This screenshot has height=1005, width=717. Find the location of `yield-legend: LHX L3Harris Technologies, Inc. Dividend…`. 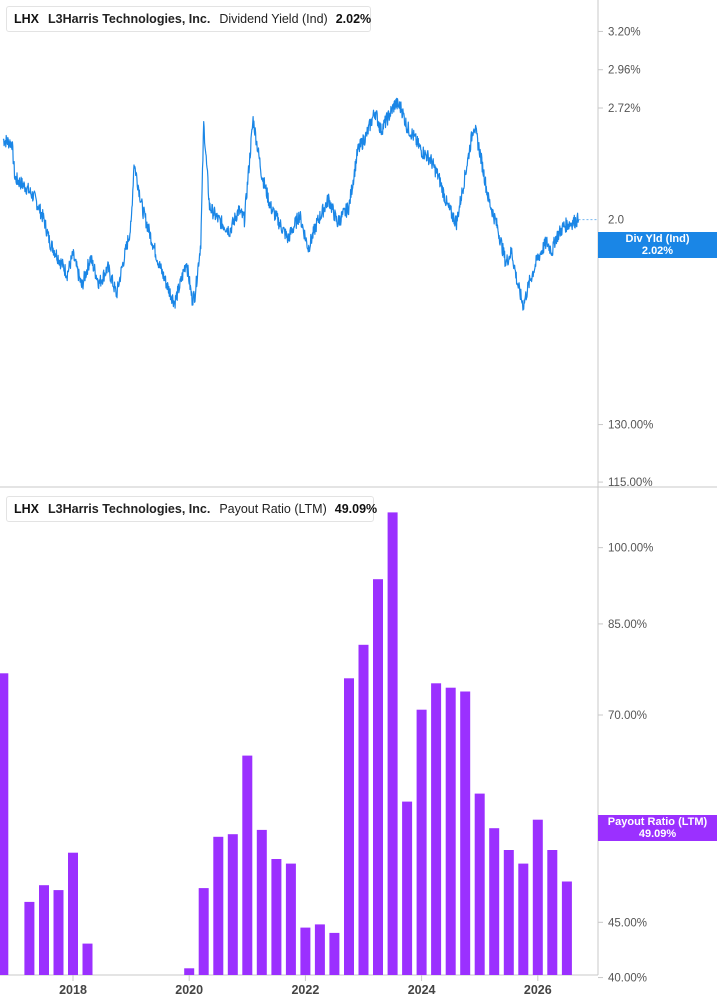

yield-legend: LHX L3Harris Technologies, Inc. Dividend… is located at coordinates (188, 19).